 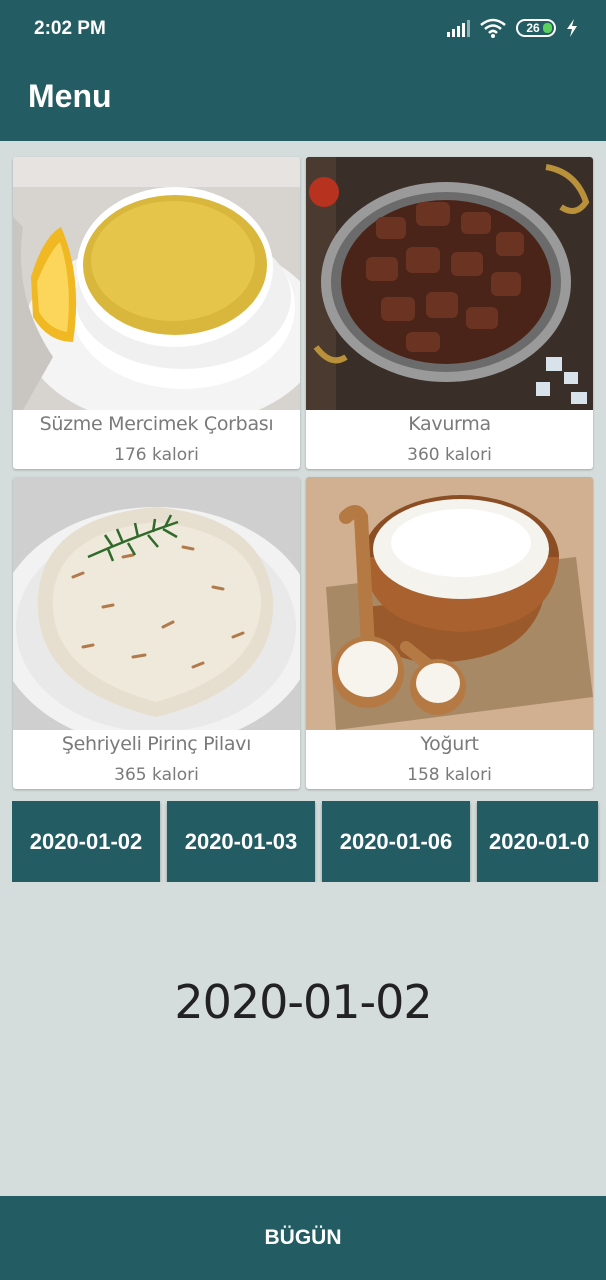 What do you see at coordinates (449, 455) in the screenshot?
I see `menu-item-calories: 360 kalori` at bounding box center [449, 455].